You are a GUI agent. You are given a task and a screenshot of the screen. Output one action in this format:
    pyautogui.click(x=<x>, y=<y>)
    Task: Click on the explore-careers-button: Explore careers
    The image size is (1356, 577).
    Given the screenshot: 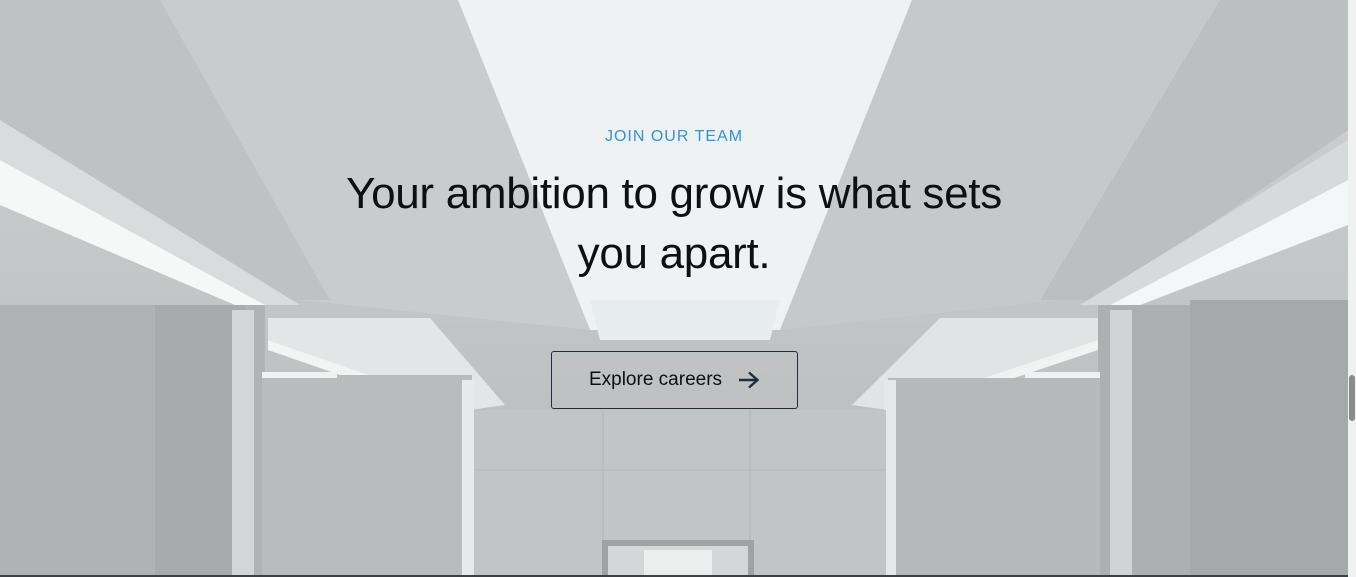 What is the action you would take?
    pyautogui.click(x=674, y=380)
    